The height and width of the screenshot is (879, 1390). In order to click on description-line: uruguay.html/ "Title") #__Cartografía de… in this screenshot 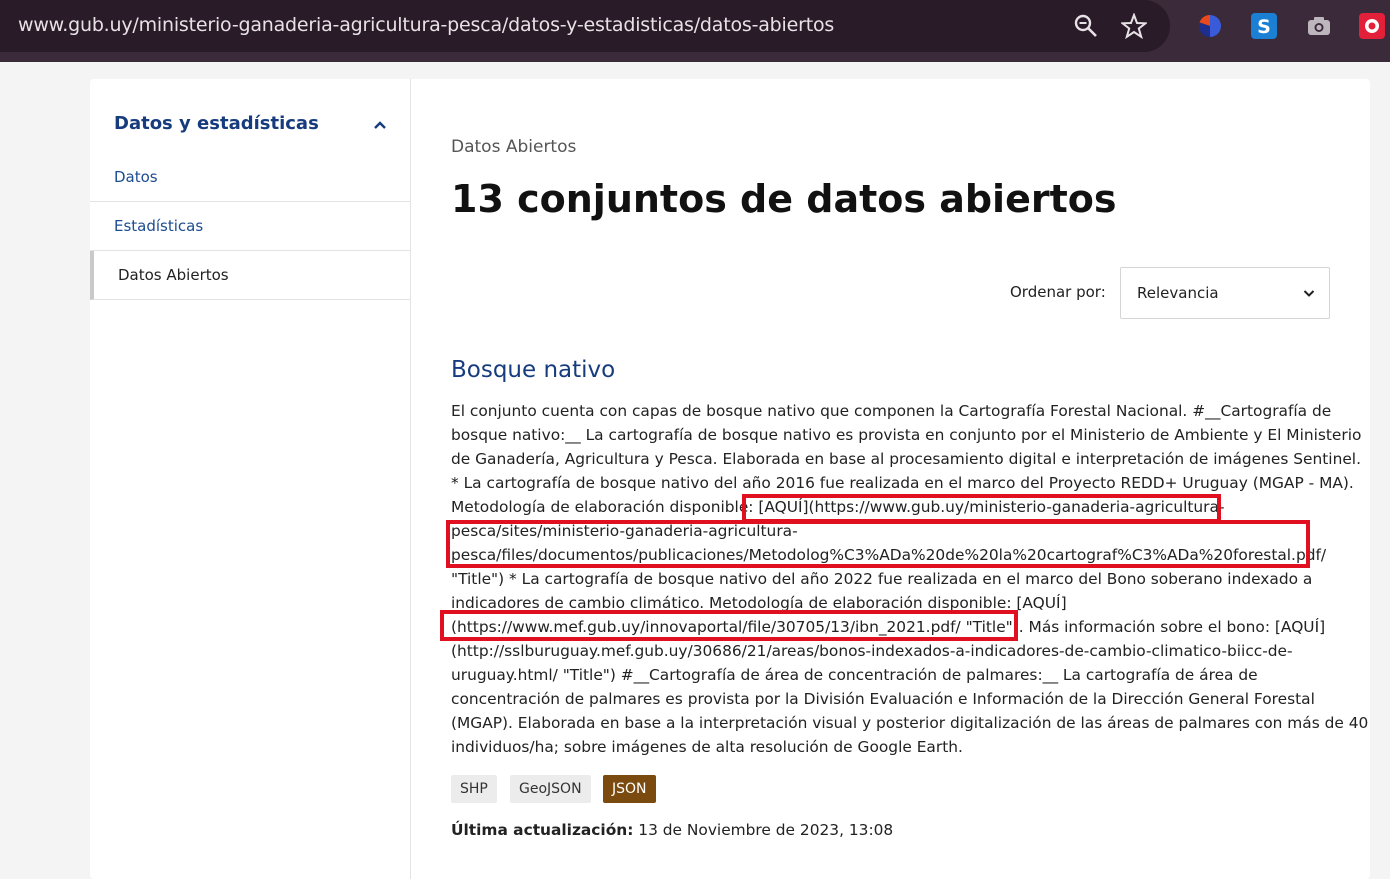, I will do `click(854, 675)`.